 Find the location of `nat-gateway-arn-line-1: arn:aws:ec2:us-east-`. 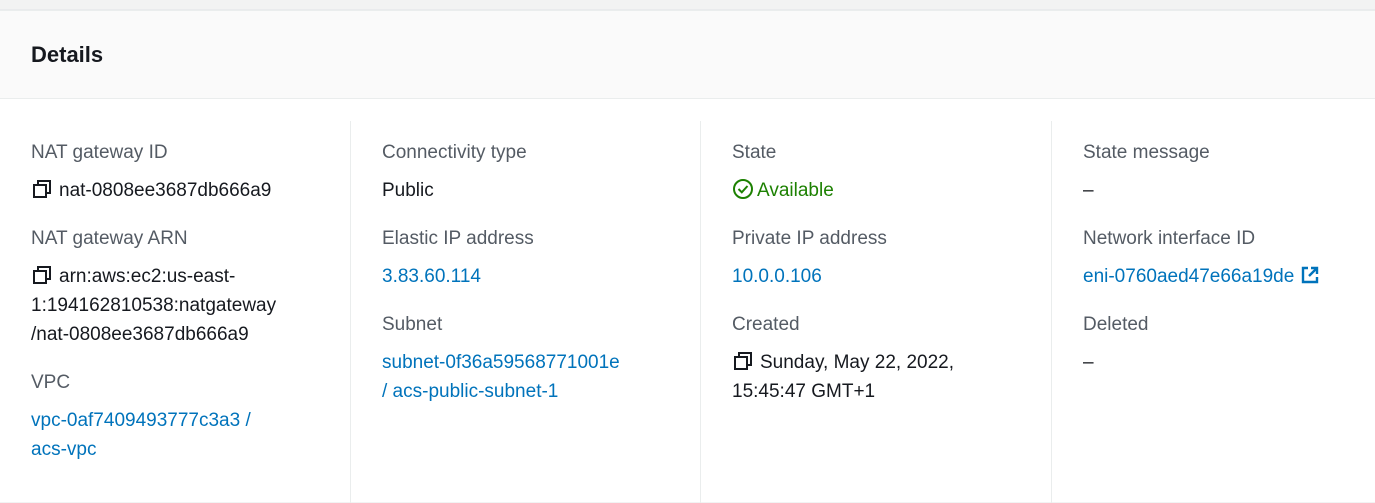

nat-gateway-arn-line-1: arn:aws:ec2:us-east- is located at coordinates (147, 276).